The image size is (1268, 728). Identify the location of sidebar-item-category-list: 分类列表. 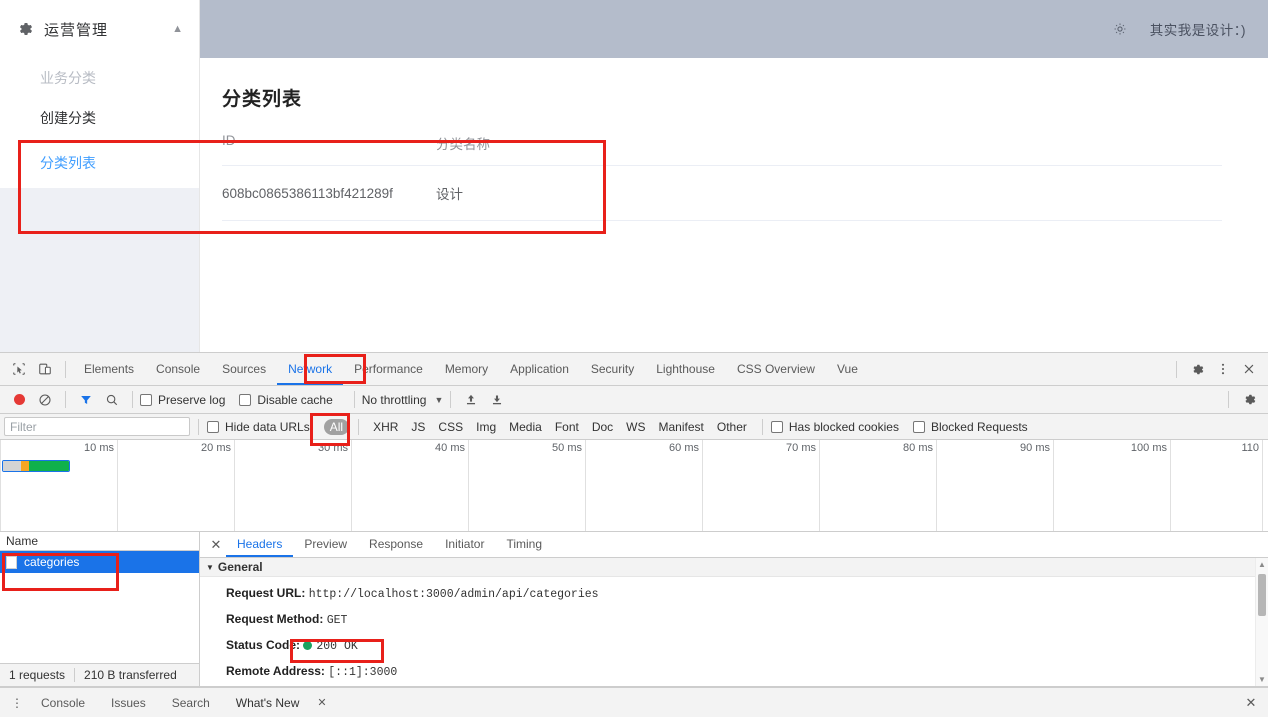
(99, 163).